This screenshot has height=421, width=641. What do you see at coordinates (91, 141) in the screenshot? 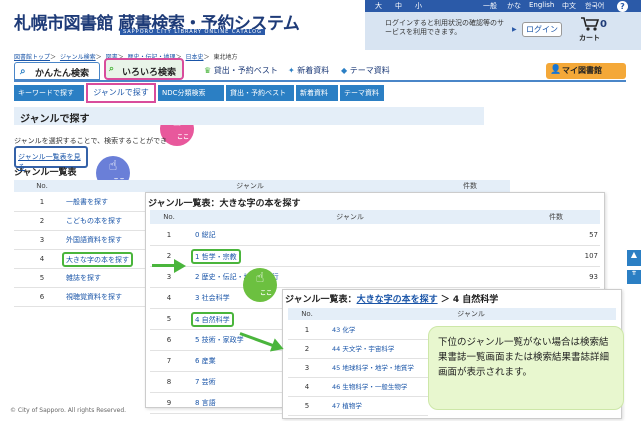
I see `description-text: ジャンルを選択することで、検索することができ` at bounding box center [91, 141].